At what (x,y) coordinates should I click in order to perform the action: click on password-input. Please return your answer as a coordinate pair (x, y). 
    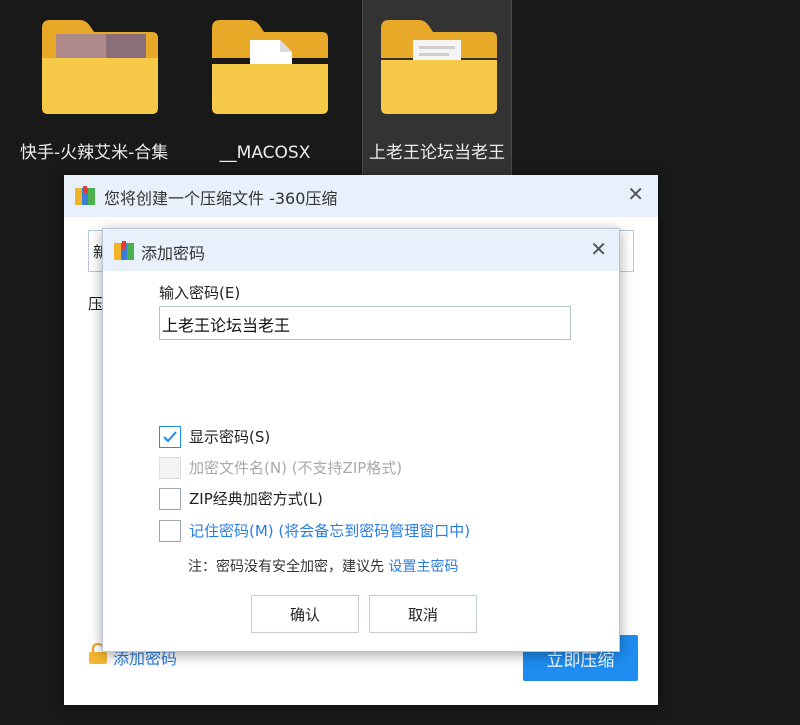
    Looking at the image, I should click on (365, 323).